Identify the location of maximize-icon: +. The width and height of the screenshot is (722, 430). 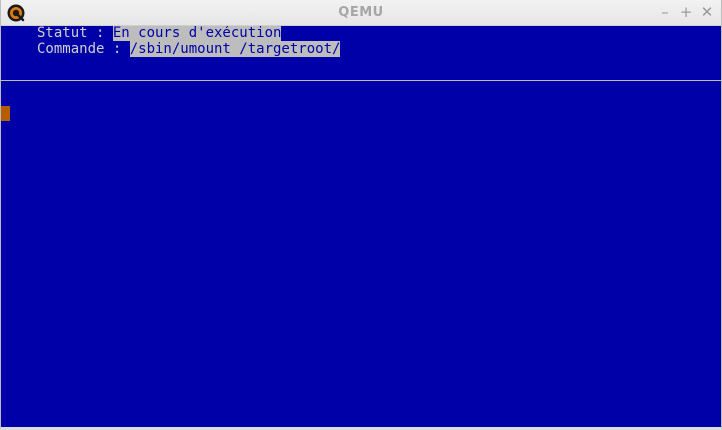
(686, 12).